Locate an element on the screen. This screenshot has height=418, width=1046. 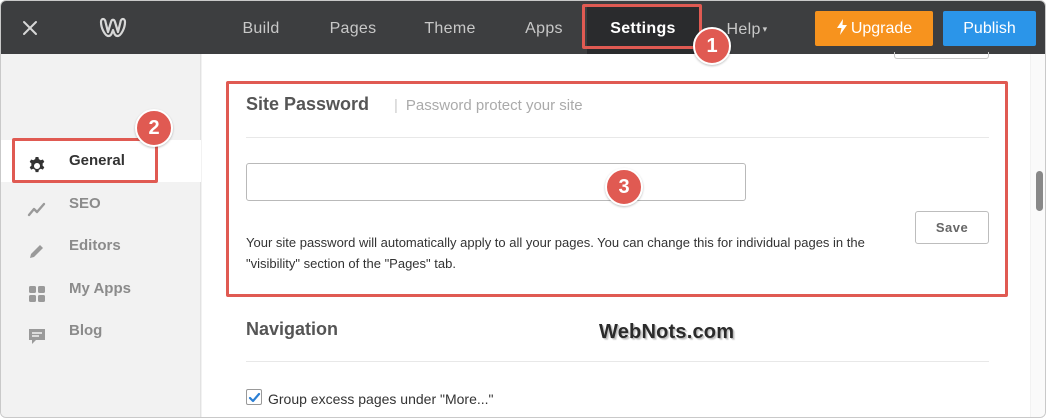
sidebar-item-blog: Blog is located at coordinates (101, 331).